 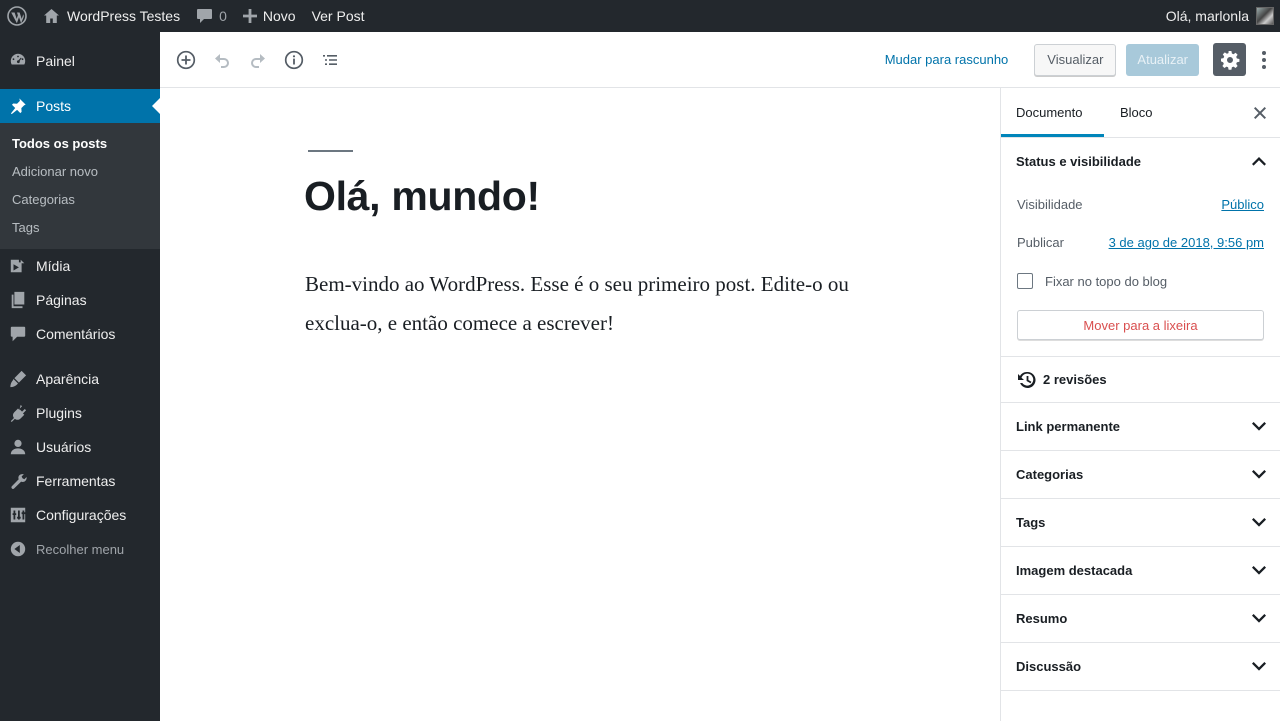 What do you see at coordinates (80, 266) in the screenshot?
I see `sidebar-item-midia: Mídia` at bounding box center [80, 266].